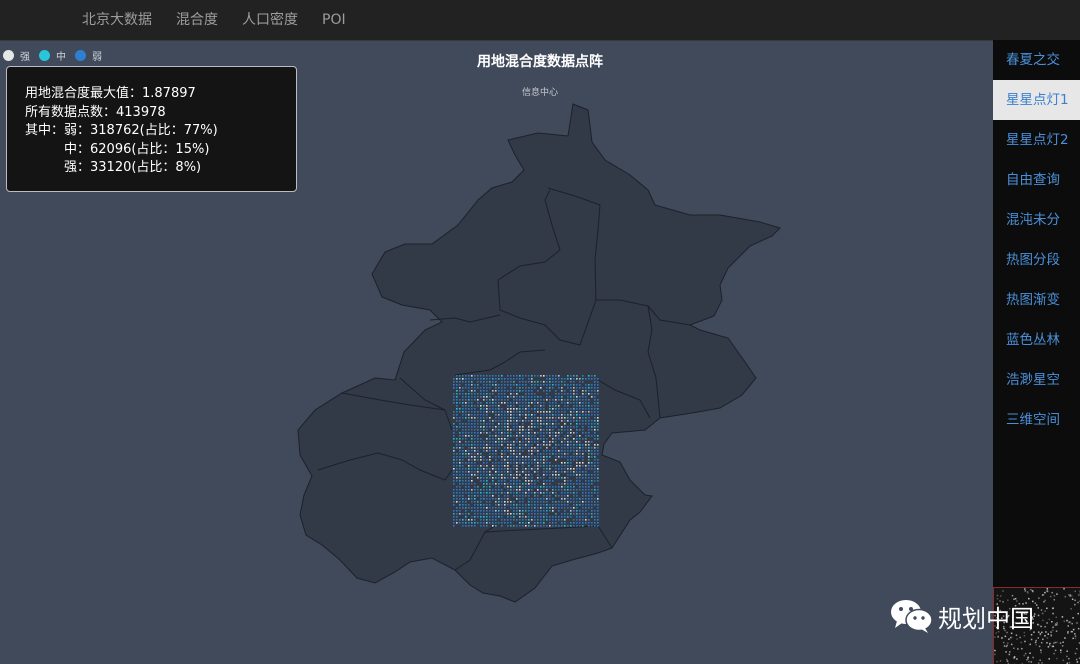 Image resolution: width=1080 pixels, height=664 pixels. What do you see at coordinates (80, 55) in the screenshot?
I see `legend-dot-weak` at bounding box center [80, 55].